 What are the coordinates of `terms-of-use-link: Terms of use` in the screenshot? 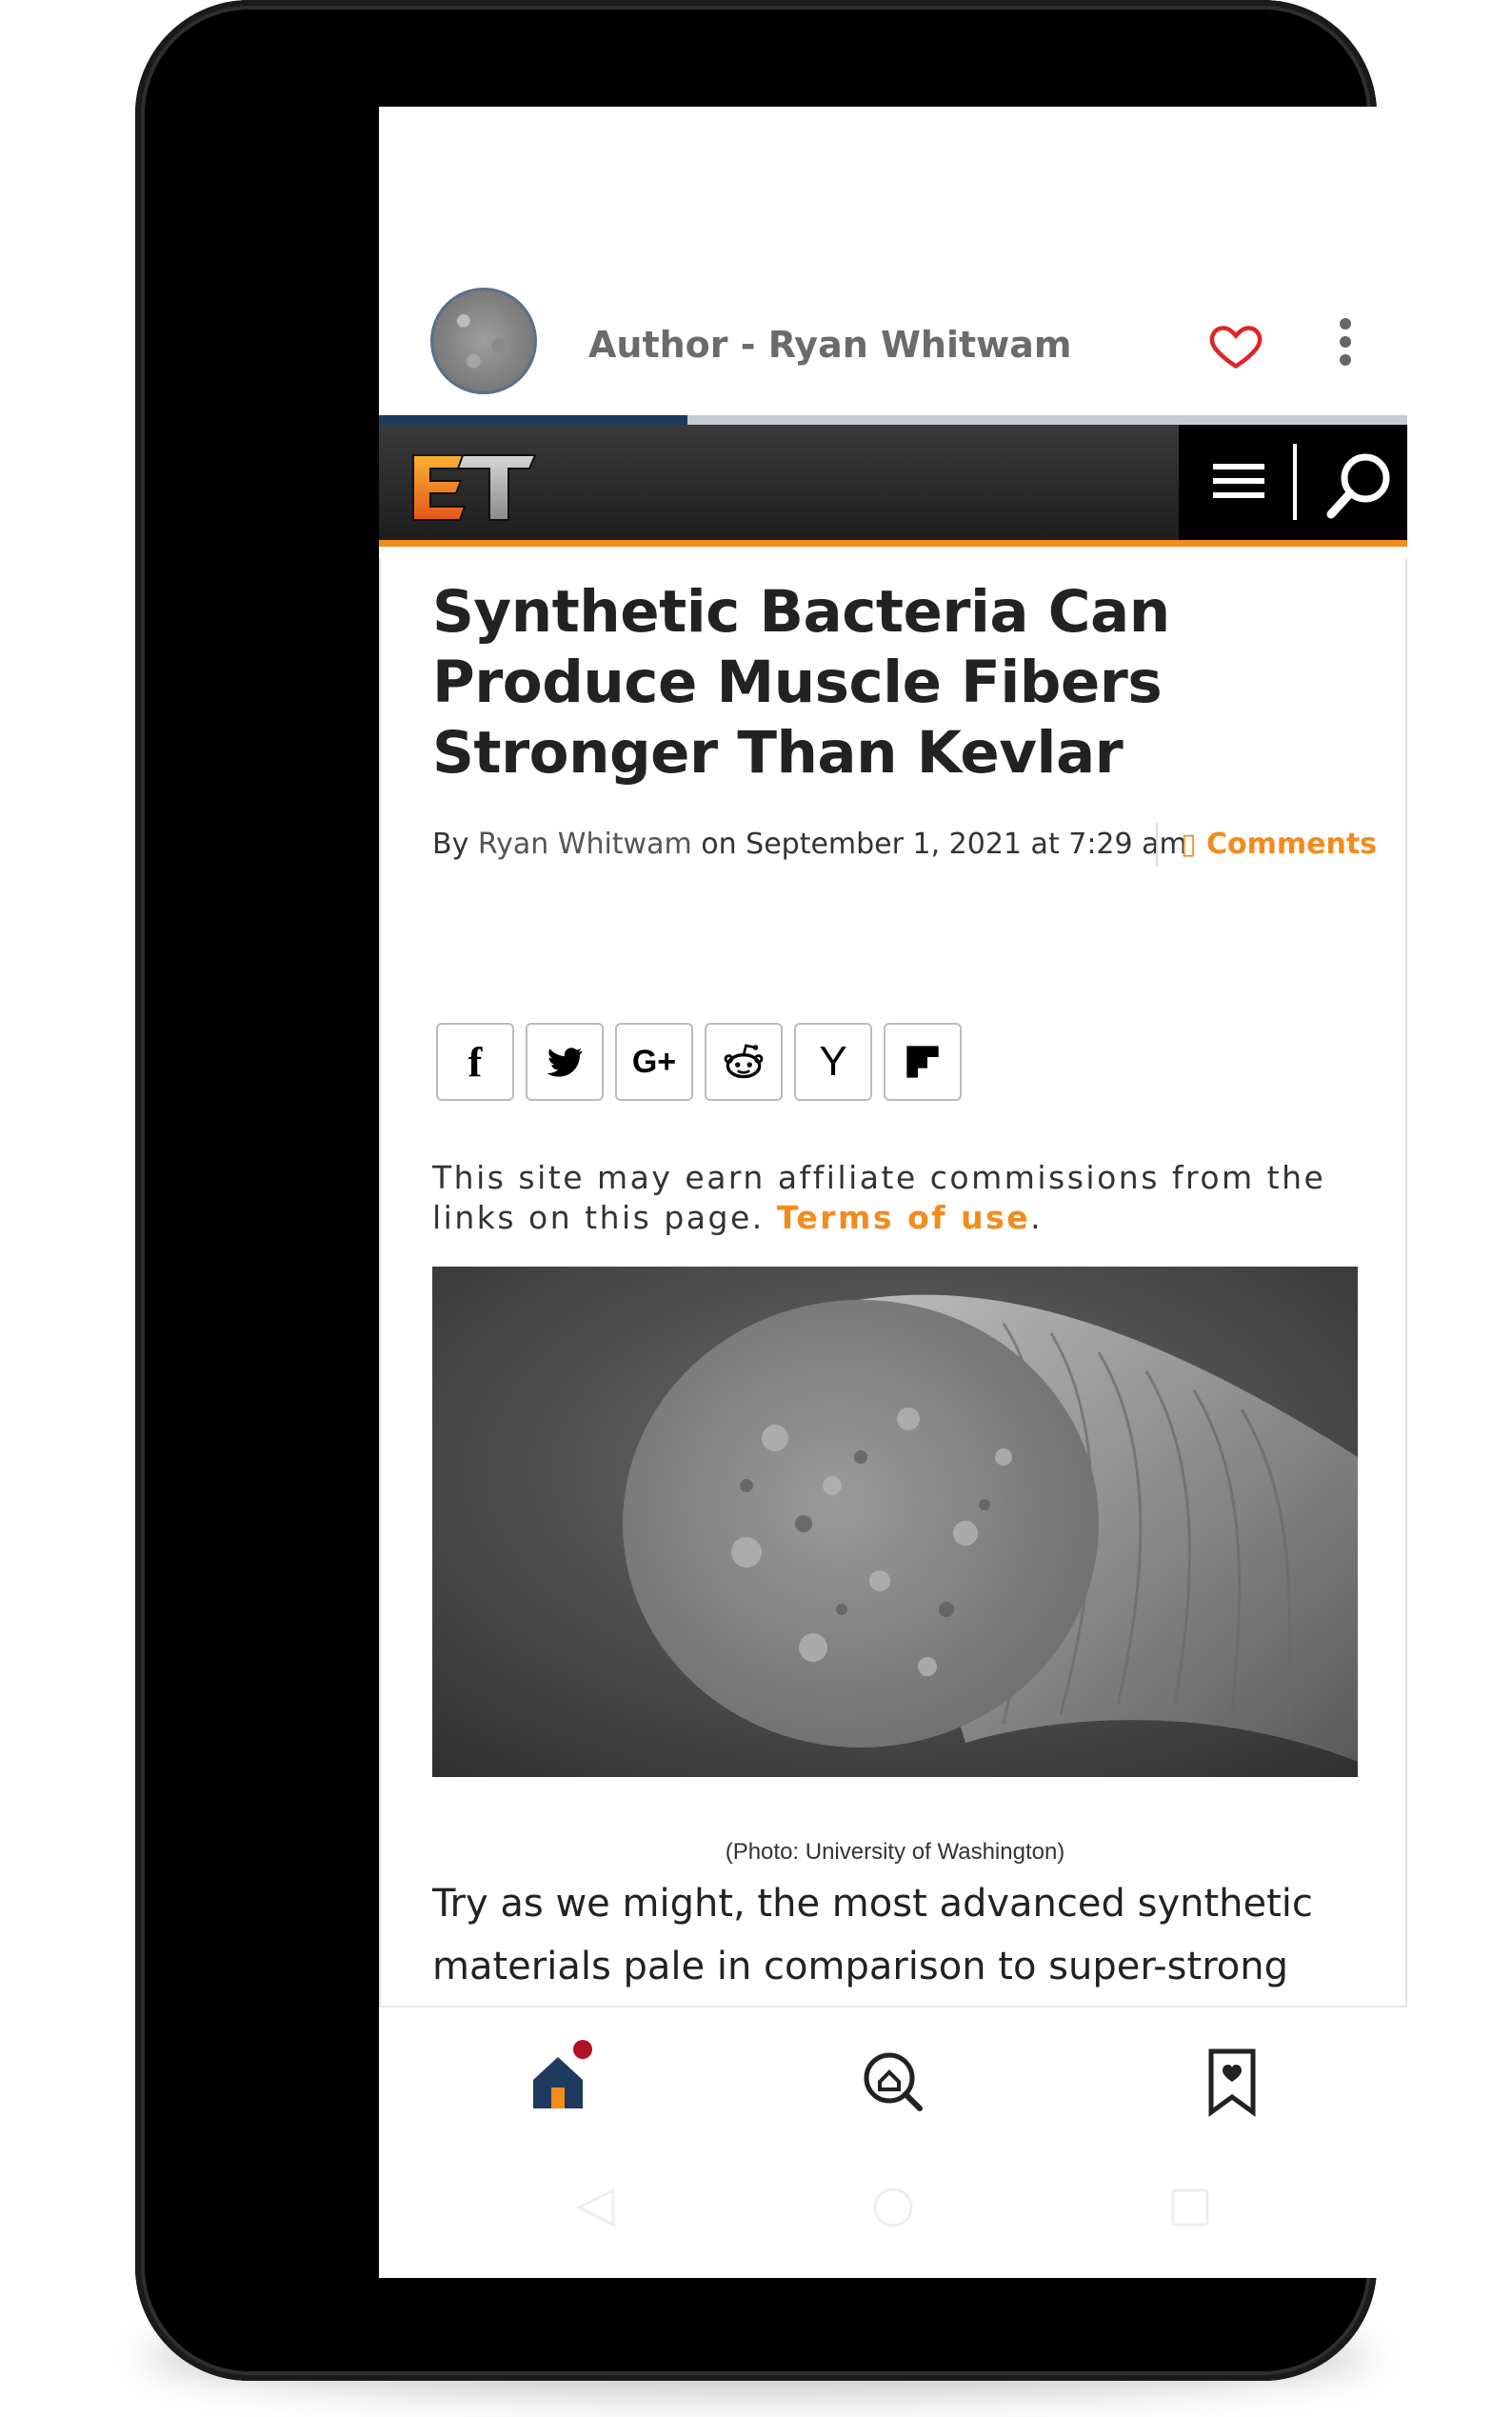 It's located at (903, 1217).